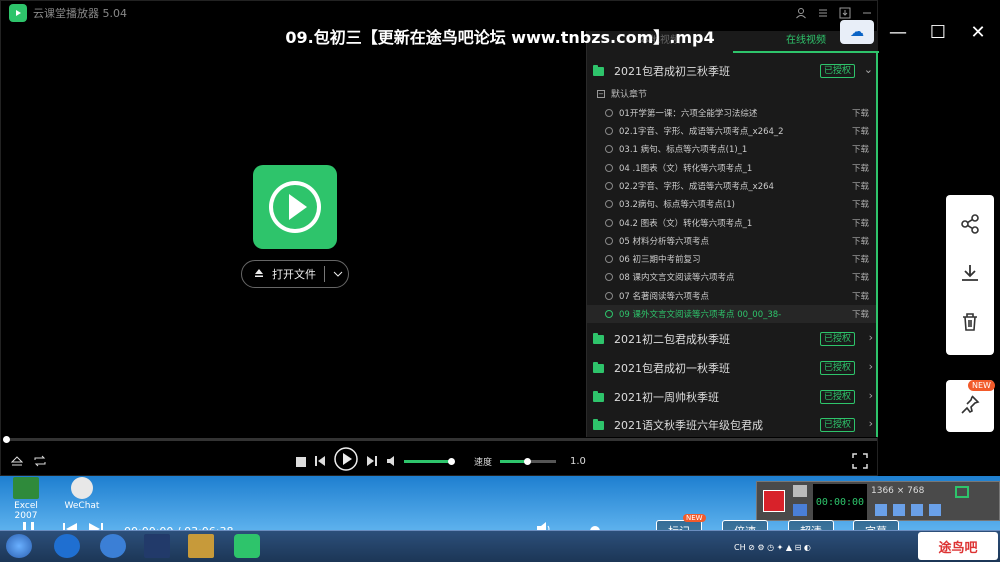  What do you see at coordinates (970, 324) in the screenshot?
I see `trash-icon` at bounding box center [970, 324].